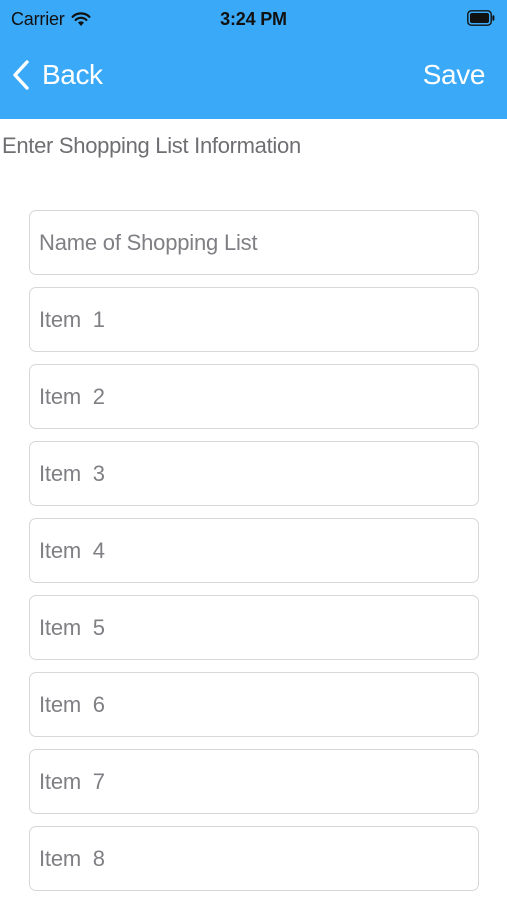 The width and height of the screenshot is (507, 903). I want to click on item-2-input, so click(254, 396).